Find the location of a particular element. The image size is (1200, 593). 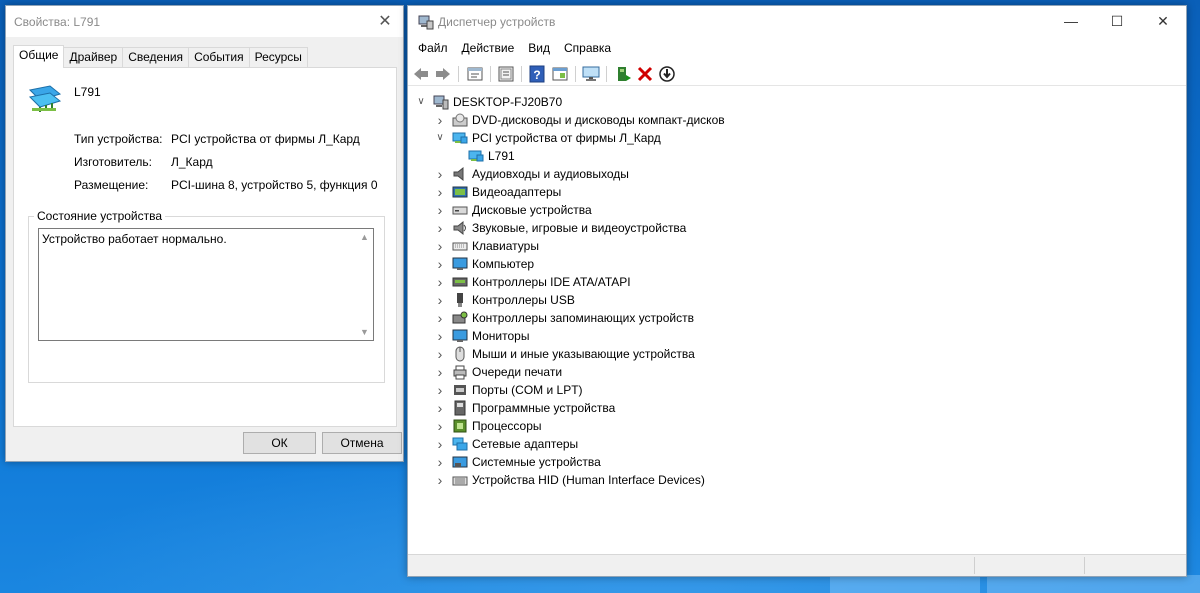

usb-icon is located at coordinates (460, 300).